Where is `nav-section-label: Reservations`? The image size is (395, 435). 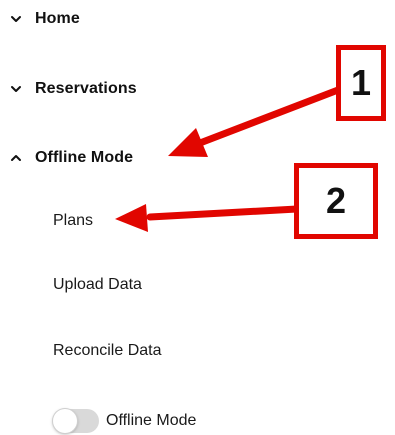 nav-section-label: Reservations is located at coordinates (86, 88).